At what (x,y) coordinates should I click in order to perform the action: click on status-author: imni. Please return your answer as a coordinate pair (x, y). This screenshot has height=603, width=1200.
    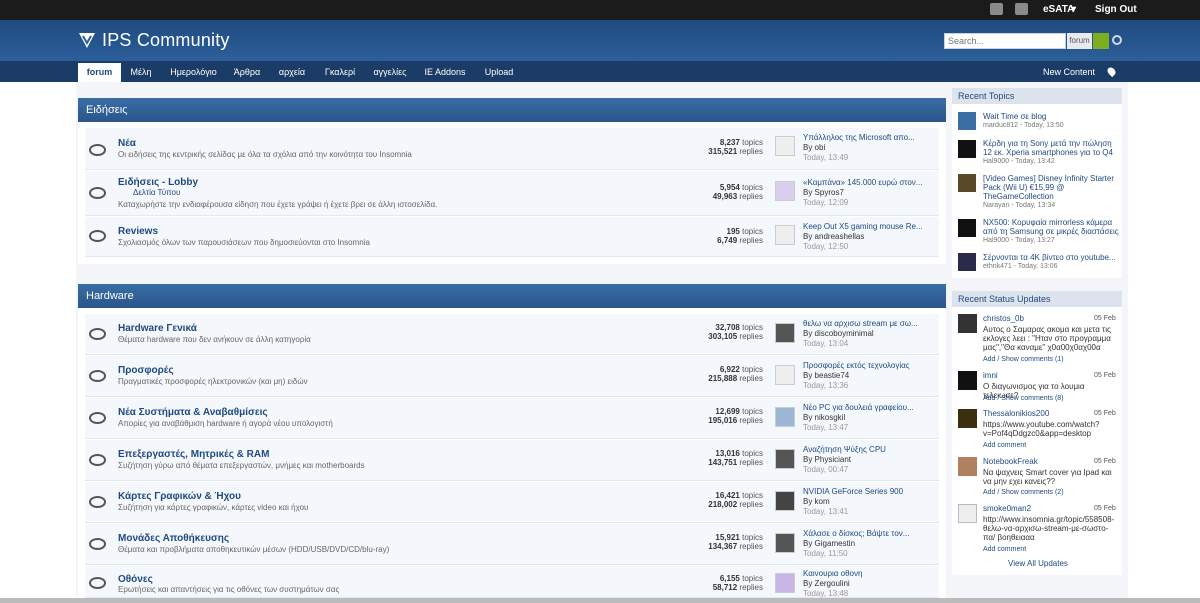
    Looking at the image, I should click on (990, 375).